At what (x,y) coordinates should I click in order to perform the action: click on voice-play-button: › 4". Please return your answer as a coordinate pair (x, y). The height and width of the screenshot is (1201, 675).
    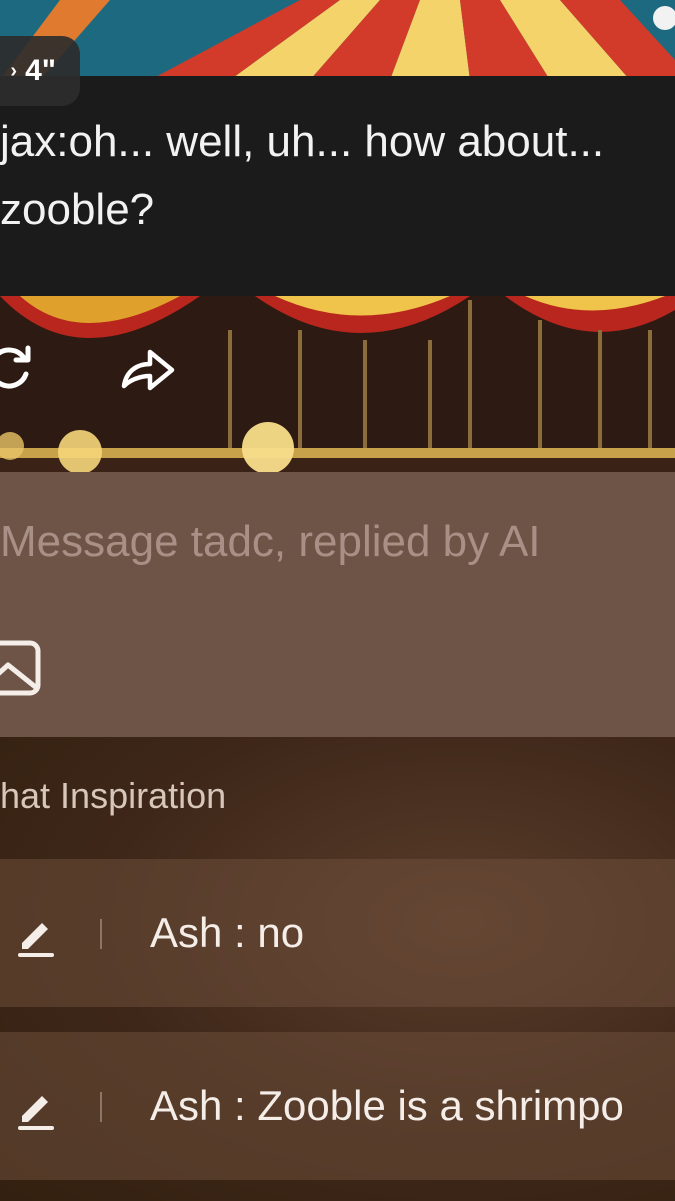
    Looking at the image, I should click on (40, 71).